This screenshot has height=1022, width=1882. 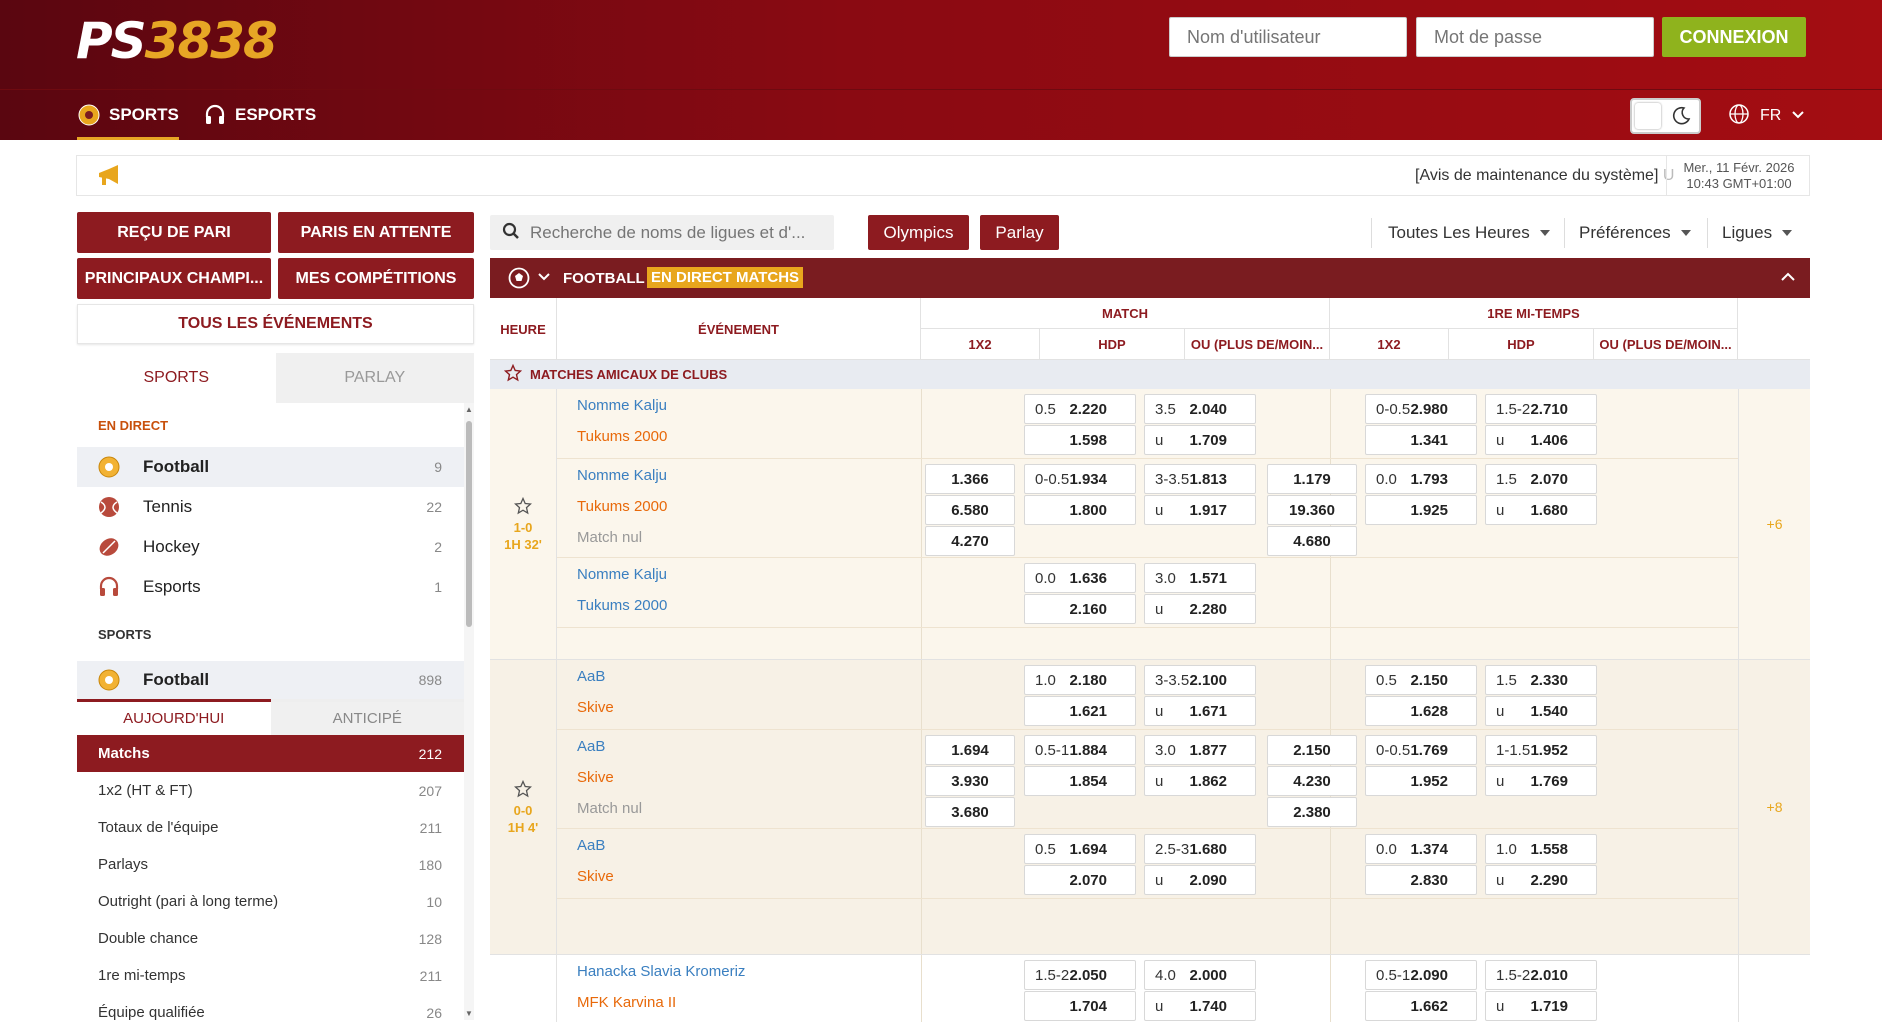 I want to click on odds-ou-under: u 2.280, so click(x=1200, y=609).